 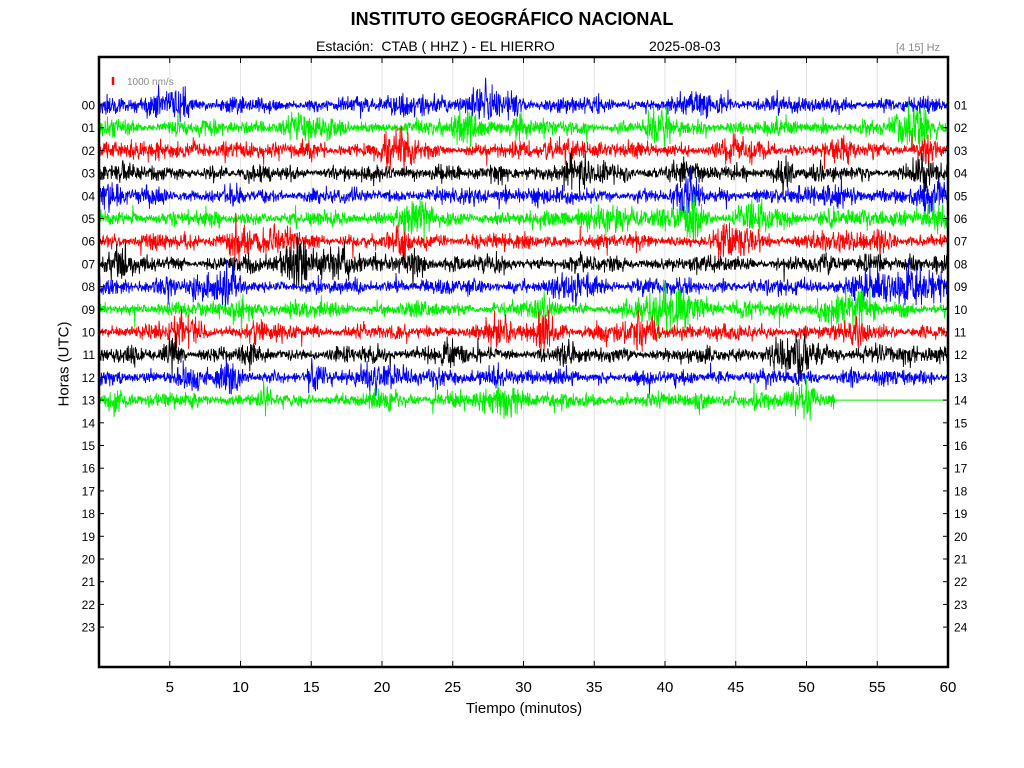 I want to click on y-tick-label-left: 10, so click(x=89, y=333).